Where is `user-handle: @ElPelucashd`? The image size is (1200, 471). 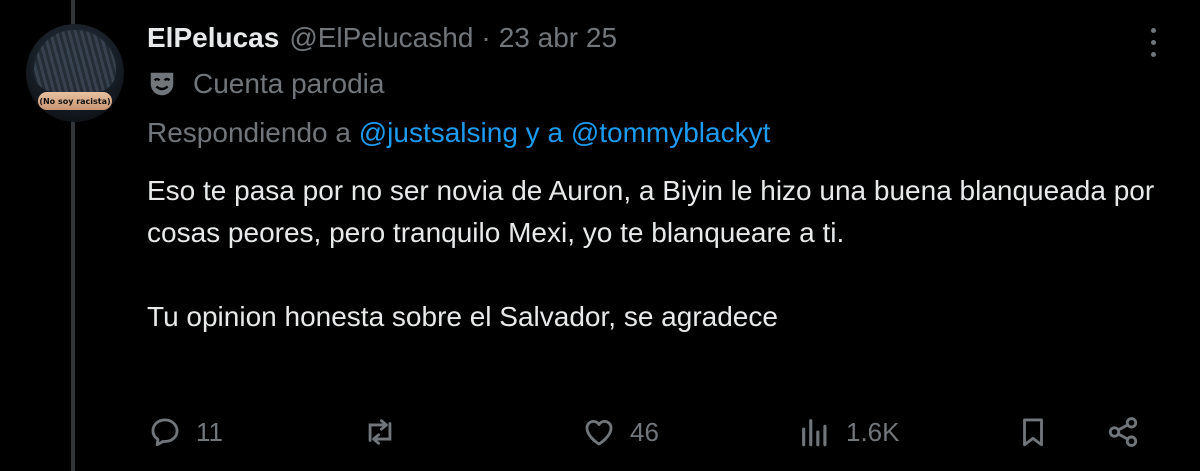 user-handle: @ElPelucashd is located at coordinates (381, 38).